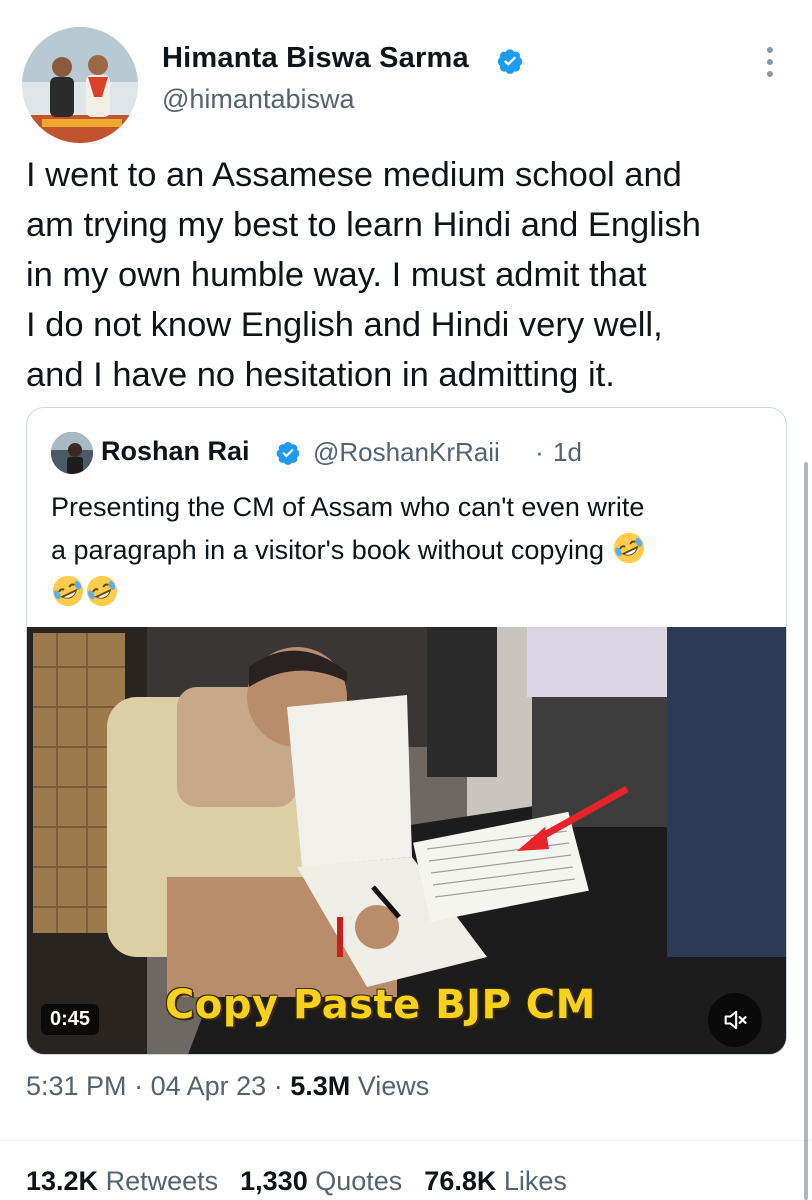  I want to click on quotes-count: 1,330, so click(274, 1181).